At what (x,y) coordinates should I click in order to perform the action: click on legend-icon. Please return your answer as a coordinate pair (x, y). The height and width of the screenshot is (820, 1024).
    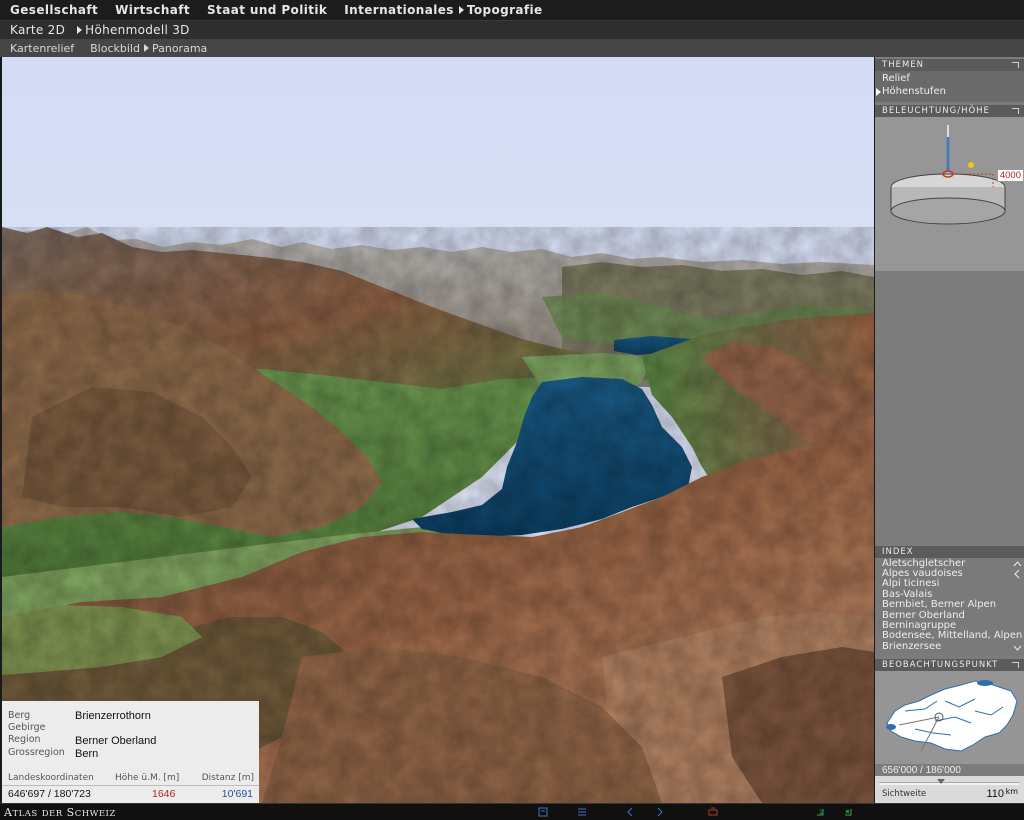
    Looking at the image, I should click on (543, 812).